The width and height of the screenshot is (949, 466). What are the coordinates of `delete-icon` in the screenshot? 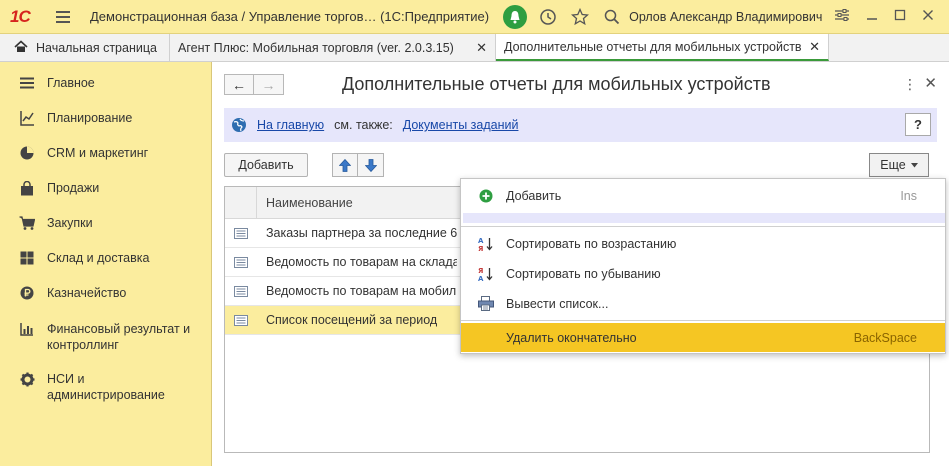 It's located at (486, 338).